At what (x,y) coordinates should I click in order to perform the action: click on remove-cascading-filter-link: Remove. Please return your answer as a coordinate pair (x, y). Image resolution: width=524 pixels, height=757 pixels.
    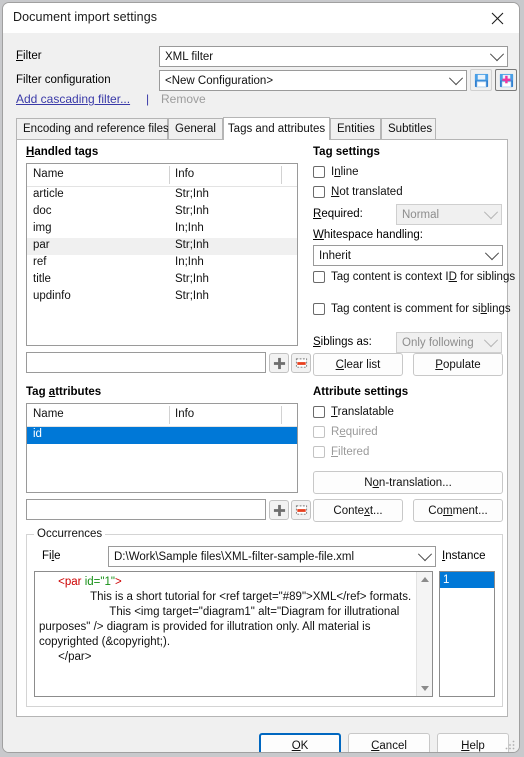
    Looking at the image, I should click on (183, 99).